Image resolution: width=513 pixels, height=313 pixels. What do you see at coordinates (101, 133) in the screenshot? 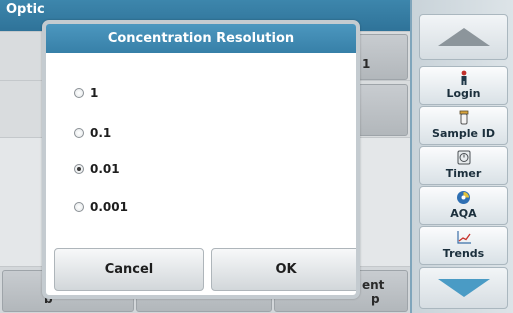
I see `option-label: 0.1` at bounding box center [101, 133].